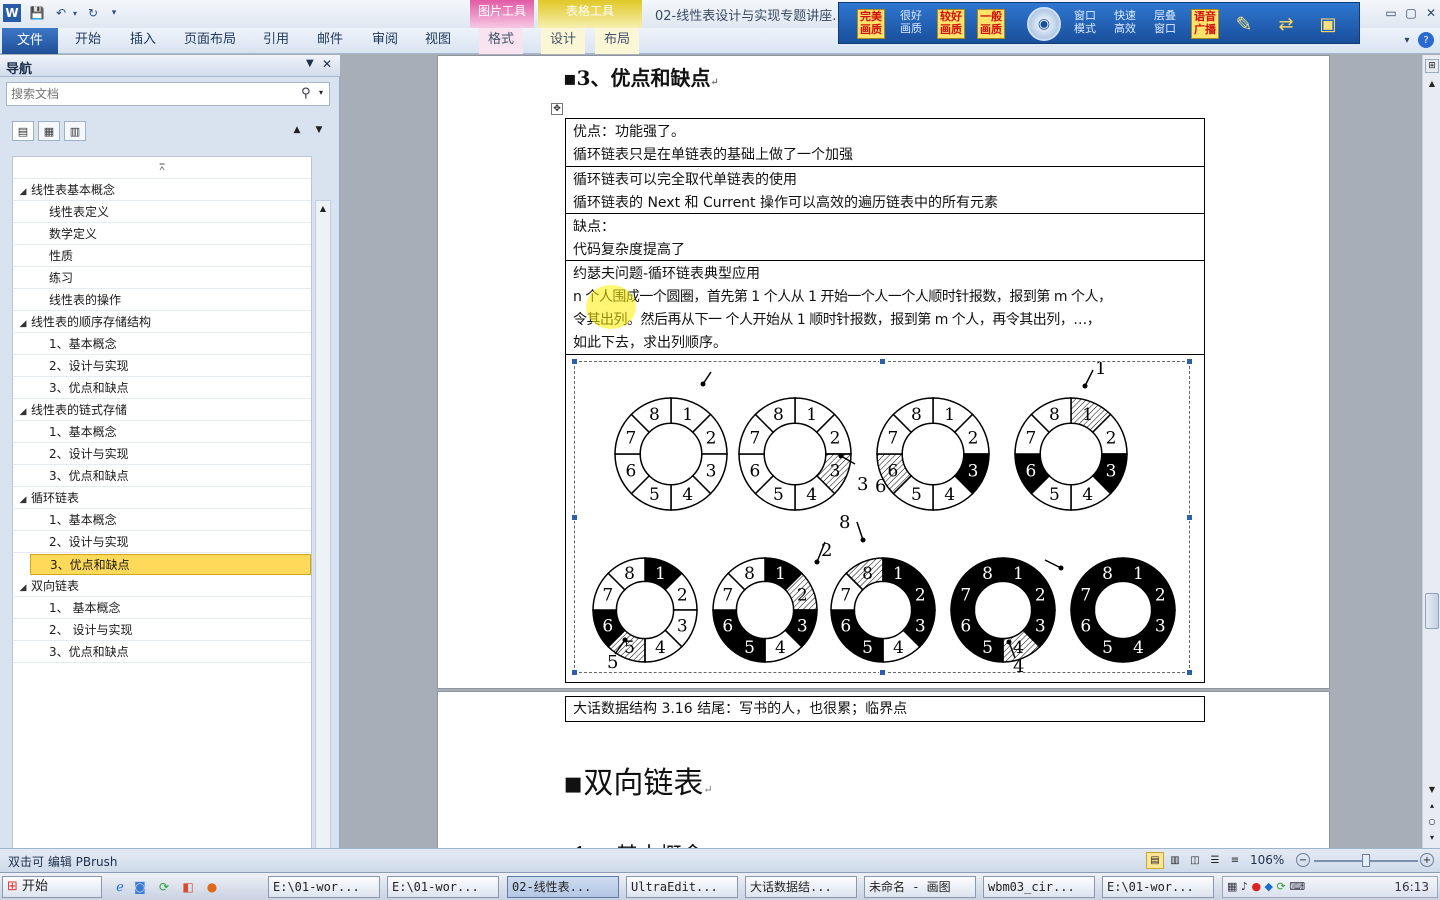 This screenshot has height=900, width=1440. I want to click on tab-view: 视图, so click(438, 41).